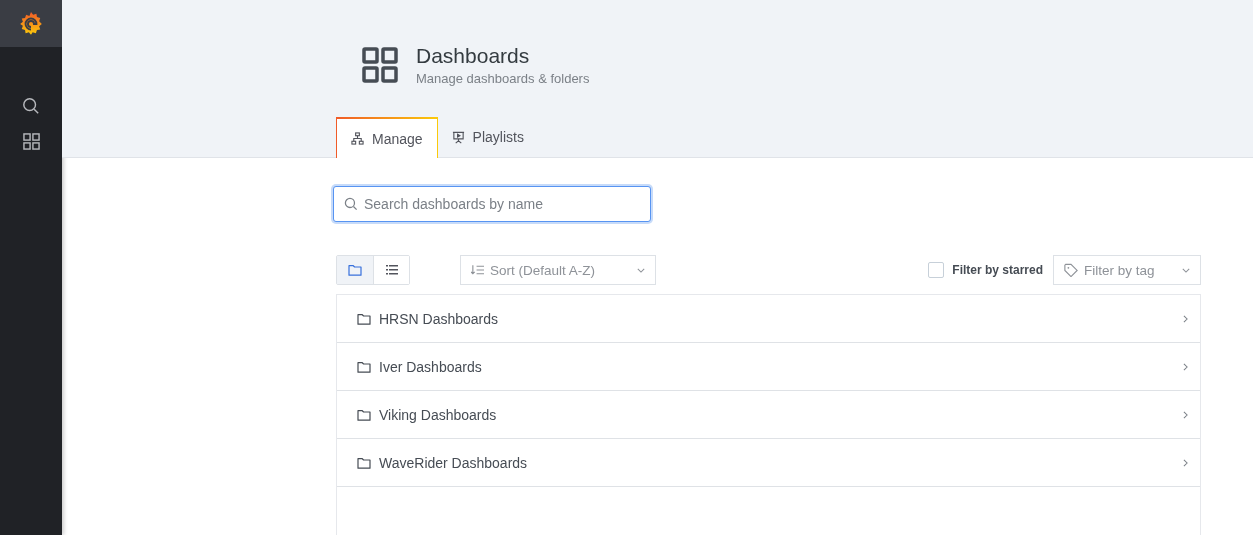 This screenshot has height=535, width=1253. What do you see at coordinates (503, 78) in the screenshot?
I see `page-subtitle: Manage dashboards & folders` at bounding box center [503, 78].